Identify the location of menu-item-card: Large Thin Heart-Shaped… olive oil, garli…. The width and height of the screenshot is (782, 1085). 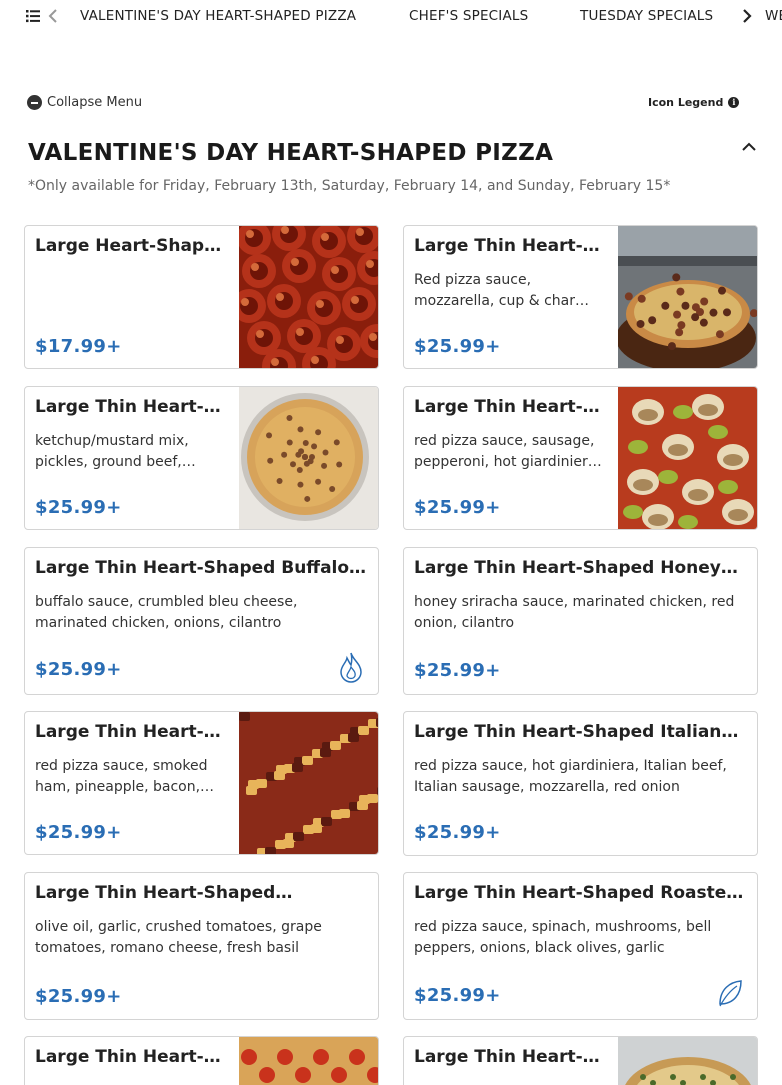
(201, 946).